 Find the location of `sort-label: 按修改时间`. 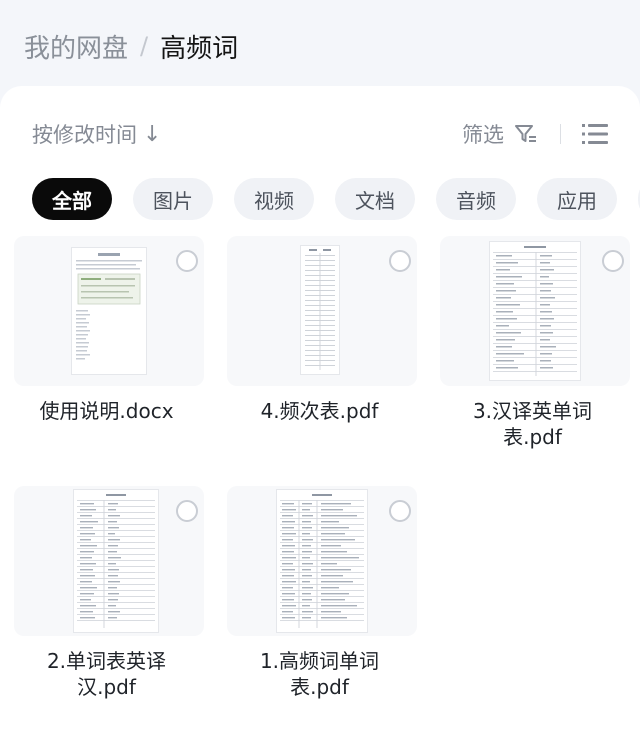

sort-label: 按修改时间 is located at coordinates (84, 135).